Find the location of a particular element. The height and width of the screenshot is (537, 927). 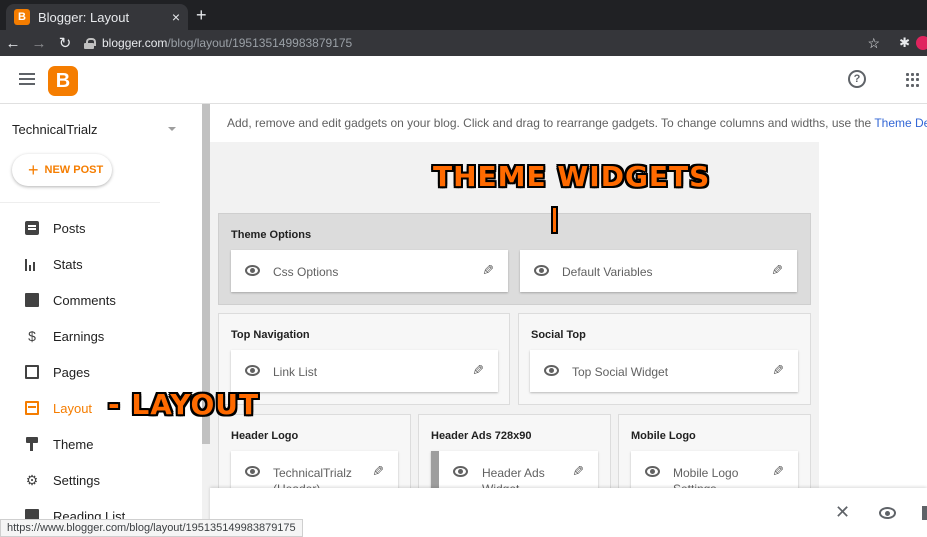

gadget-top-social-widget: Top Social Widget ✎ is located at coordinates (664, 371).